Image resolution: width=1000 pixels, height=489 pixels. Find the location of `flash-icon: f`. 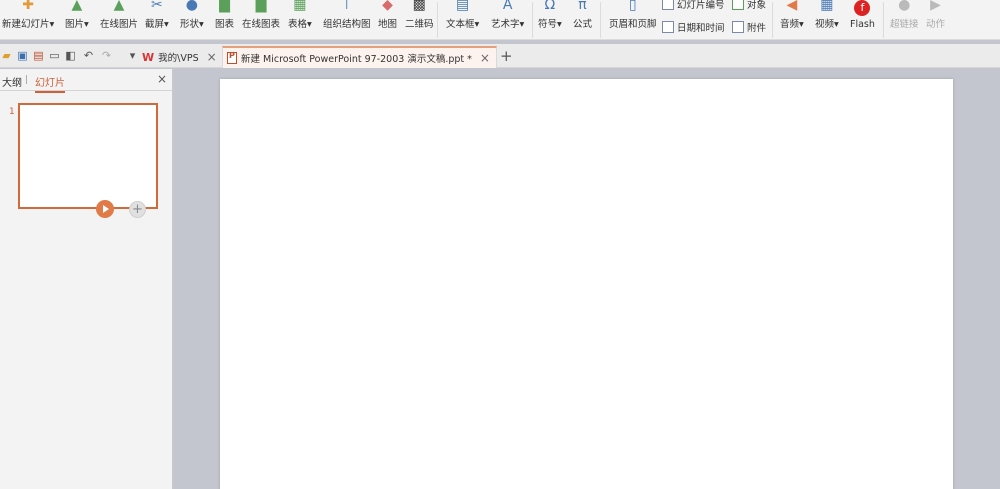

flash-icon: f is located at coordinates (862, 8).